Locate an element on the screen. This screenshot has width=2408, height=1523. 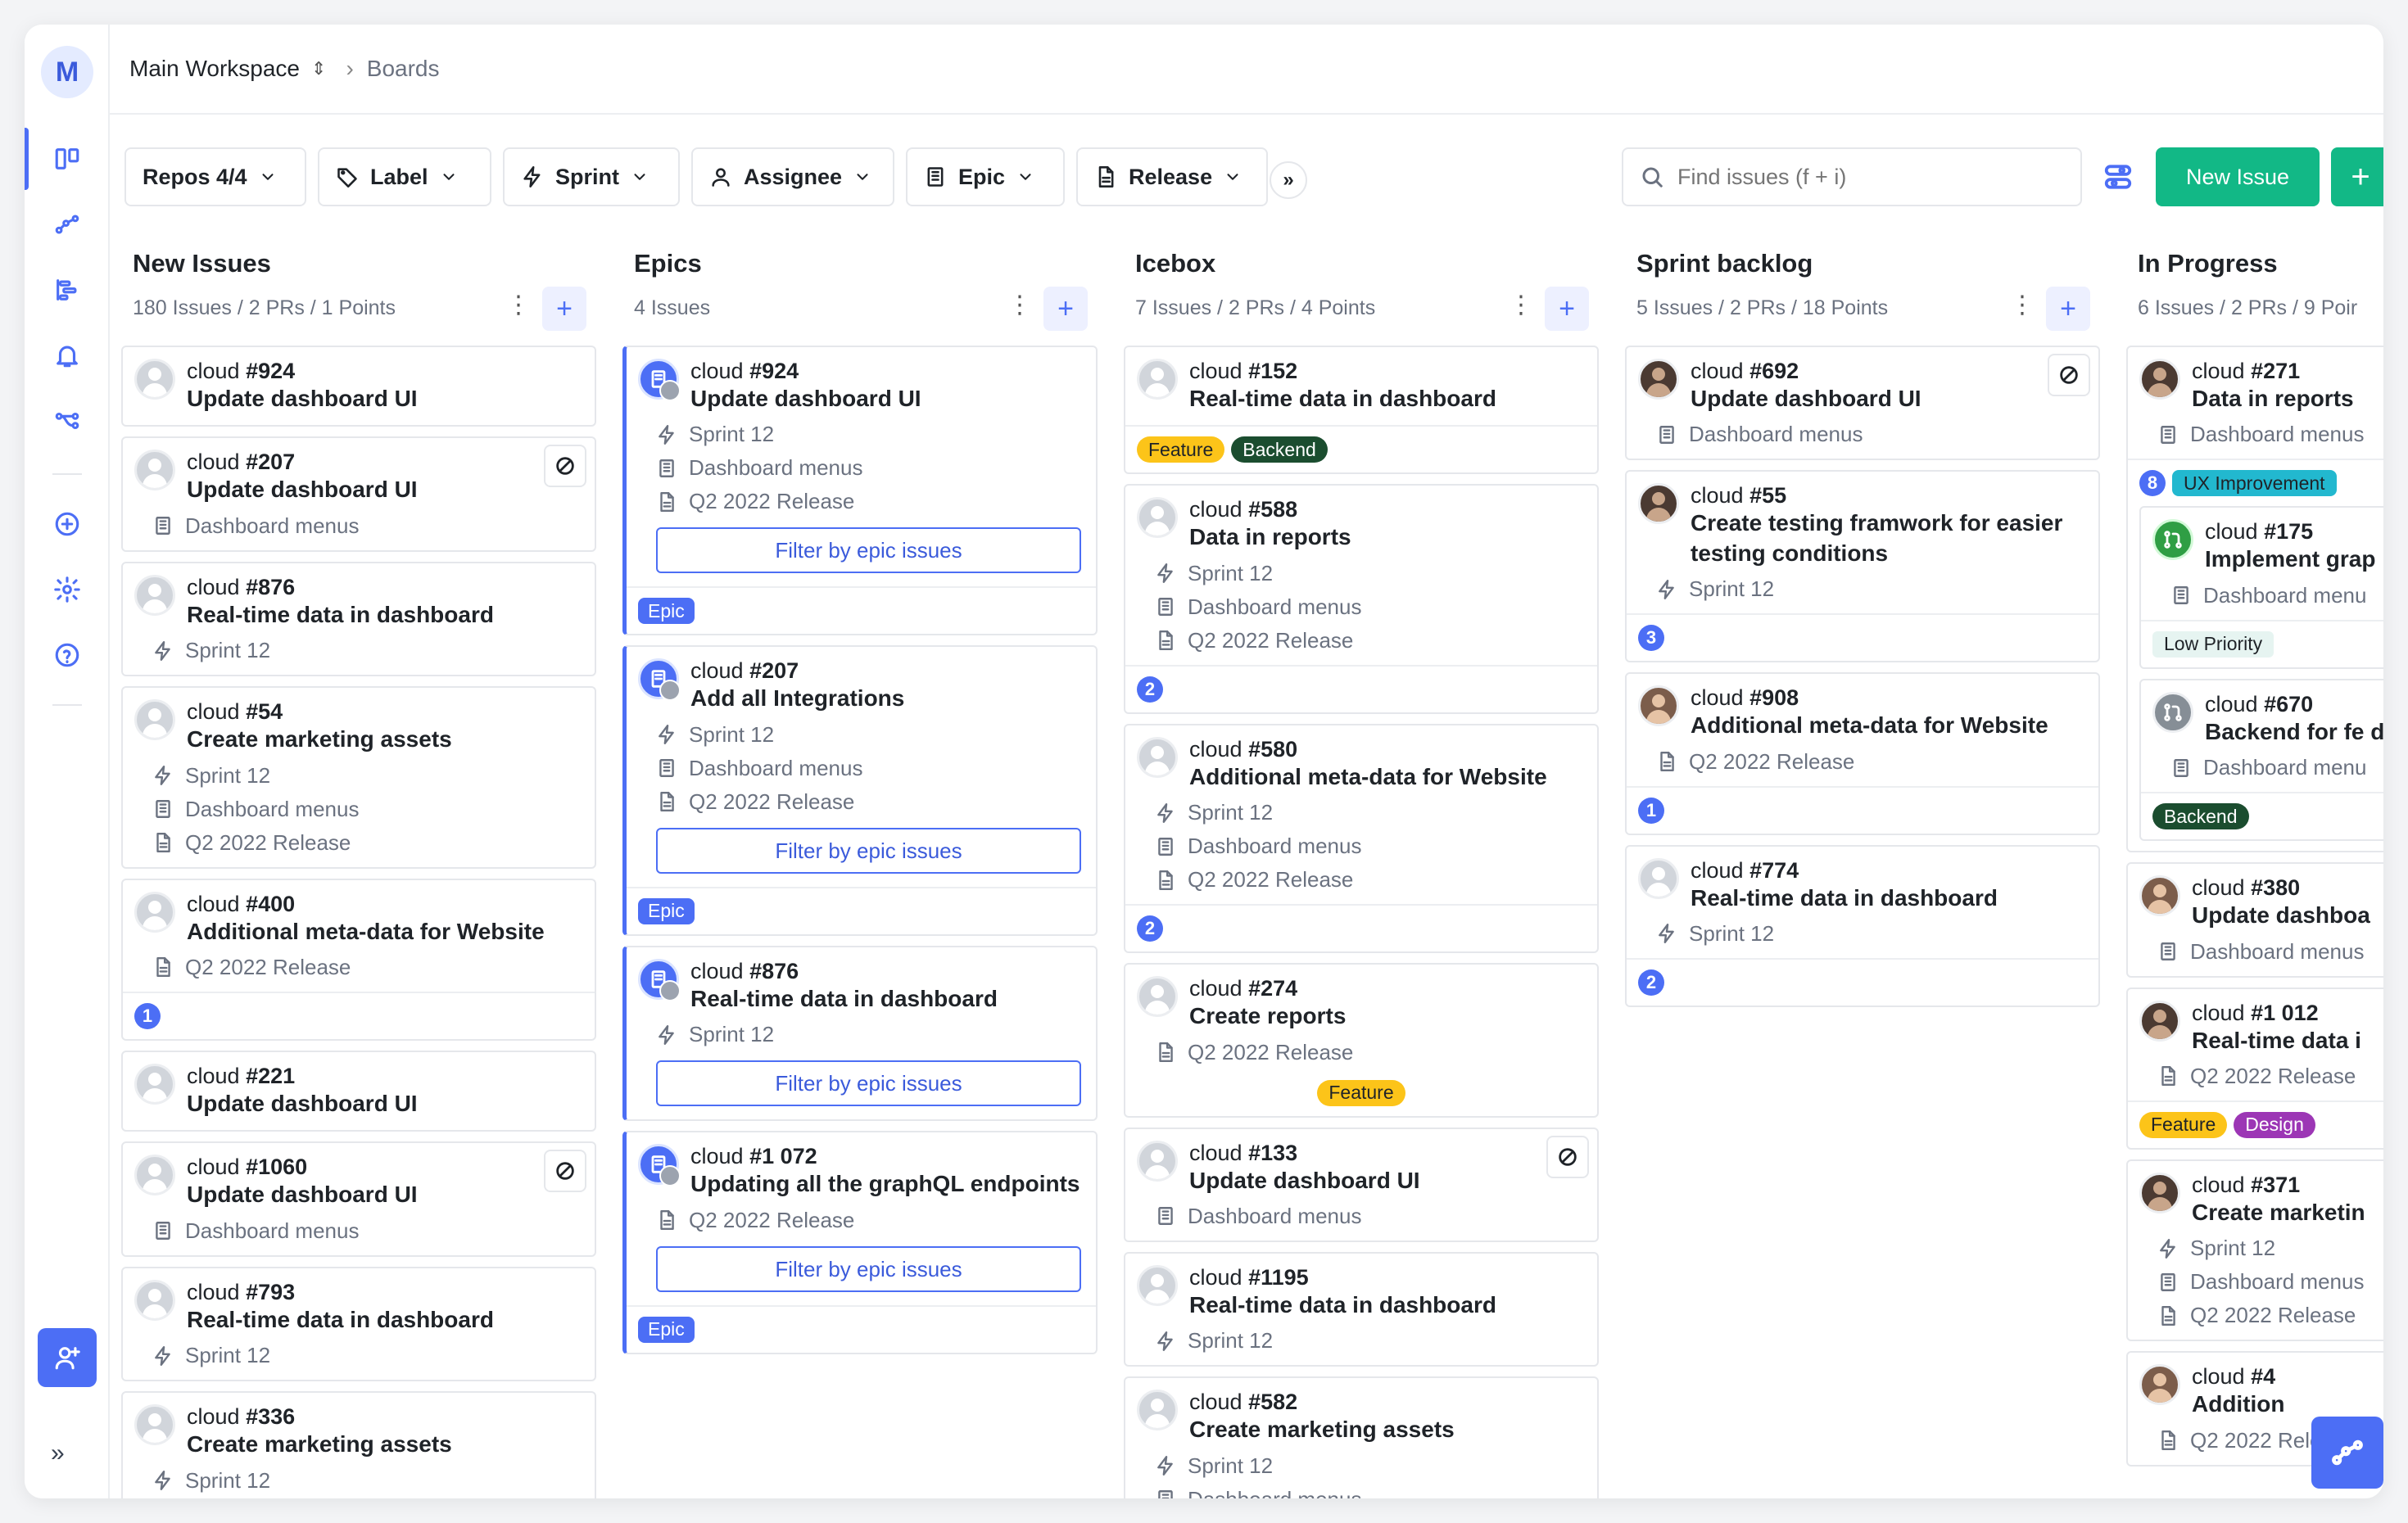
card-id: cloud #1 012 is located at coordinates (2287, 1014).